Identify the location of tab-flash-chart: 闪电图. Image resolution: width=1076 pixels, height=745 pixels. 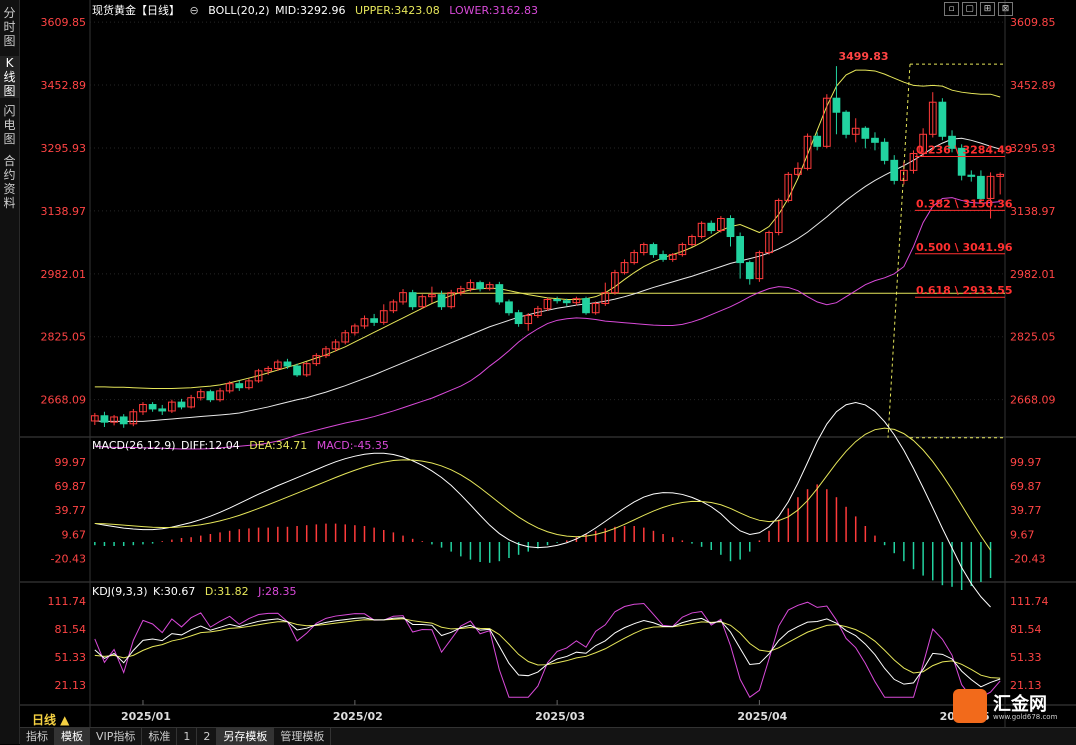
(9, 125).